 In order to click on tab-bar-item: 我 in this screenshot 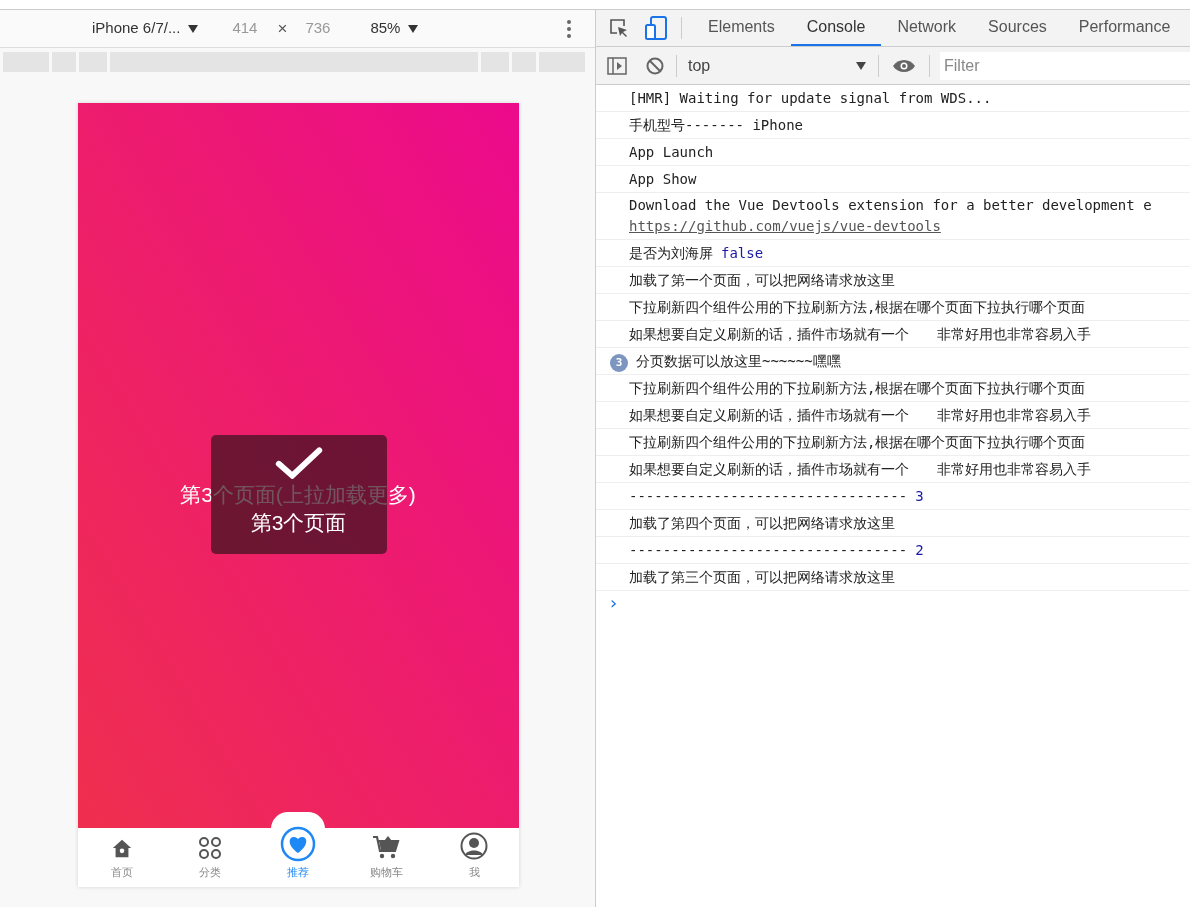, I will do `click(474, 857)`.